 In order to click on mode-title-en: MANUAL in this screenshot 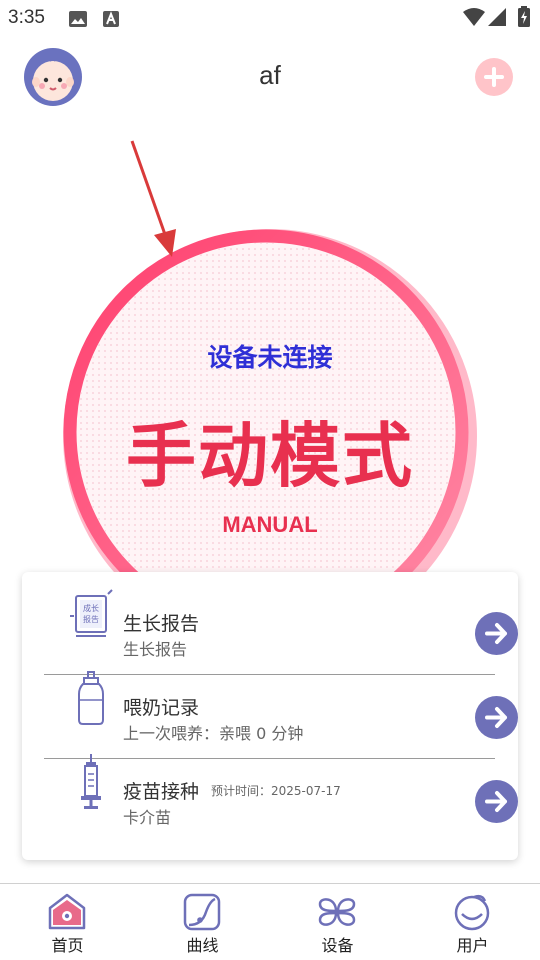, I will do `click(270, 524)`.